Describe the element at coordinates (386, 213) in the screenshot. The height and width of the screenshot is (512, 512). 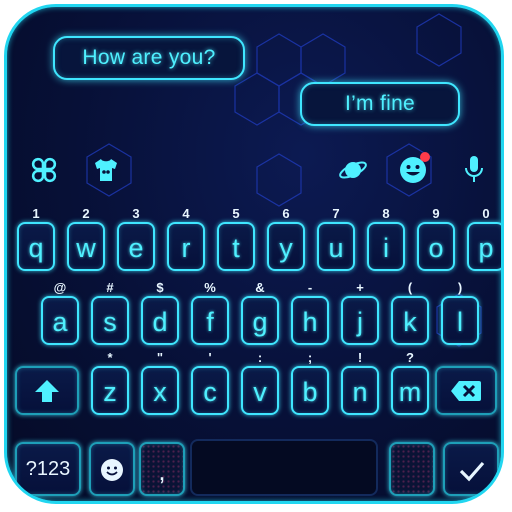
I see `key-hint-label: 8` at that location.